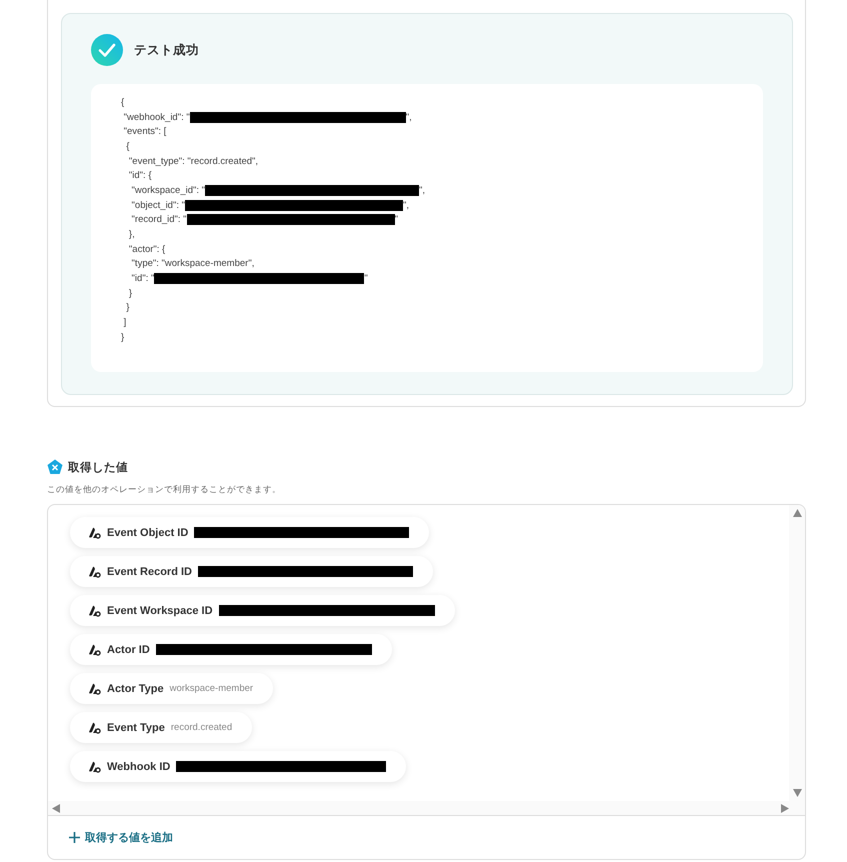 The width and height of the screenshot is (847, 862). Describe the element at coordinates (124, 322) in the screenshot. I see `code-line: ]` at that location.